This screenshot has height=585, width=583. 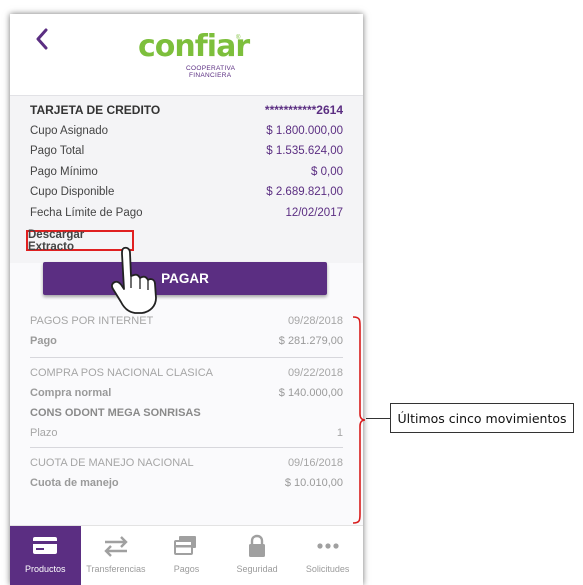 I want to click on movement-term-row: Plazo 1, so click(x=186, y=433).